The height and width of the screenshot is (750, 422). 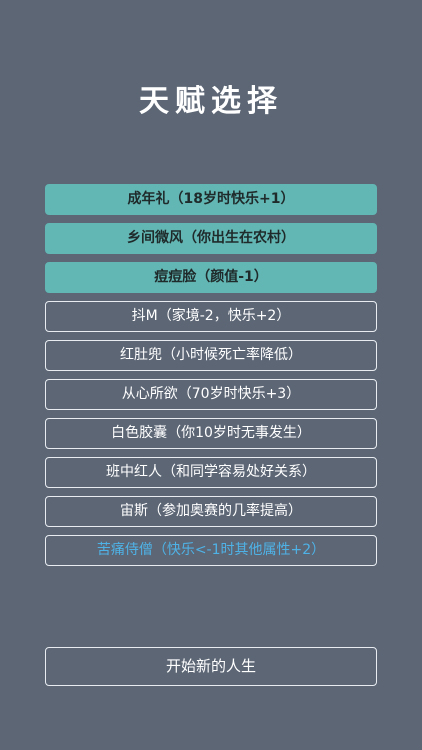 What do you see at coordinates (211, 238) in the screenshot?
I see `talent-option: 乡间微风（你出生在农村）` at bounding box center [211, 238].